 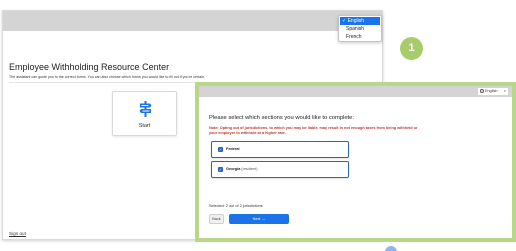 I want to click on selected-count-text: Selected: 2 out of 2 jurisdictions, so click(x=236, y=206).